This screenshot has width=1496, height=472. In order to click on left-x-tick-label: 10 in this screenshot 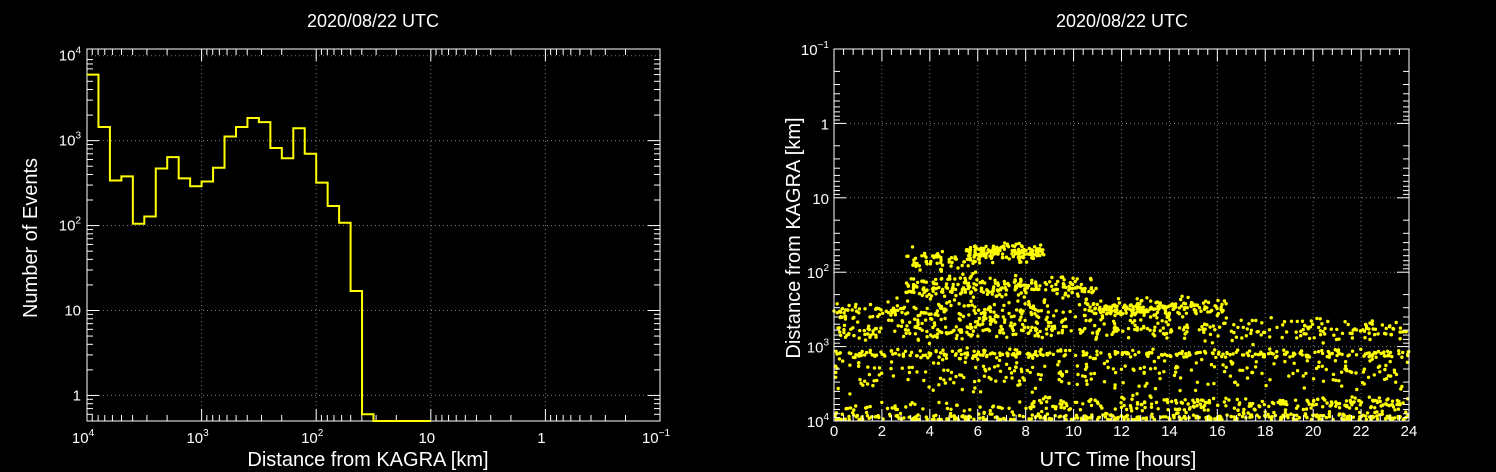, I will do `click(426, 438)`.